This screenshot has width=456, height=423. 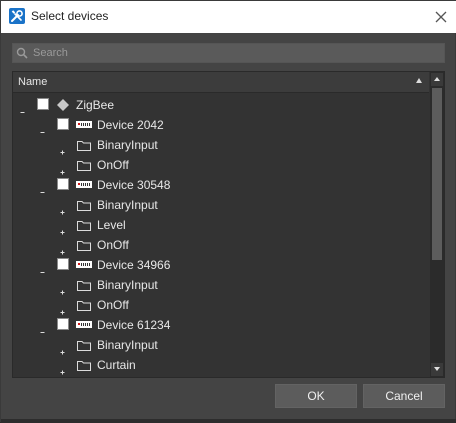 I want to click on search-field, so click(x=228, y=53).